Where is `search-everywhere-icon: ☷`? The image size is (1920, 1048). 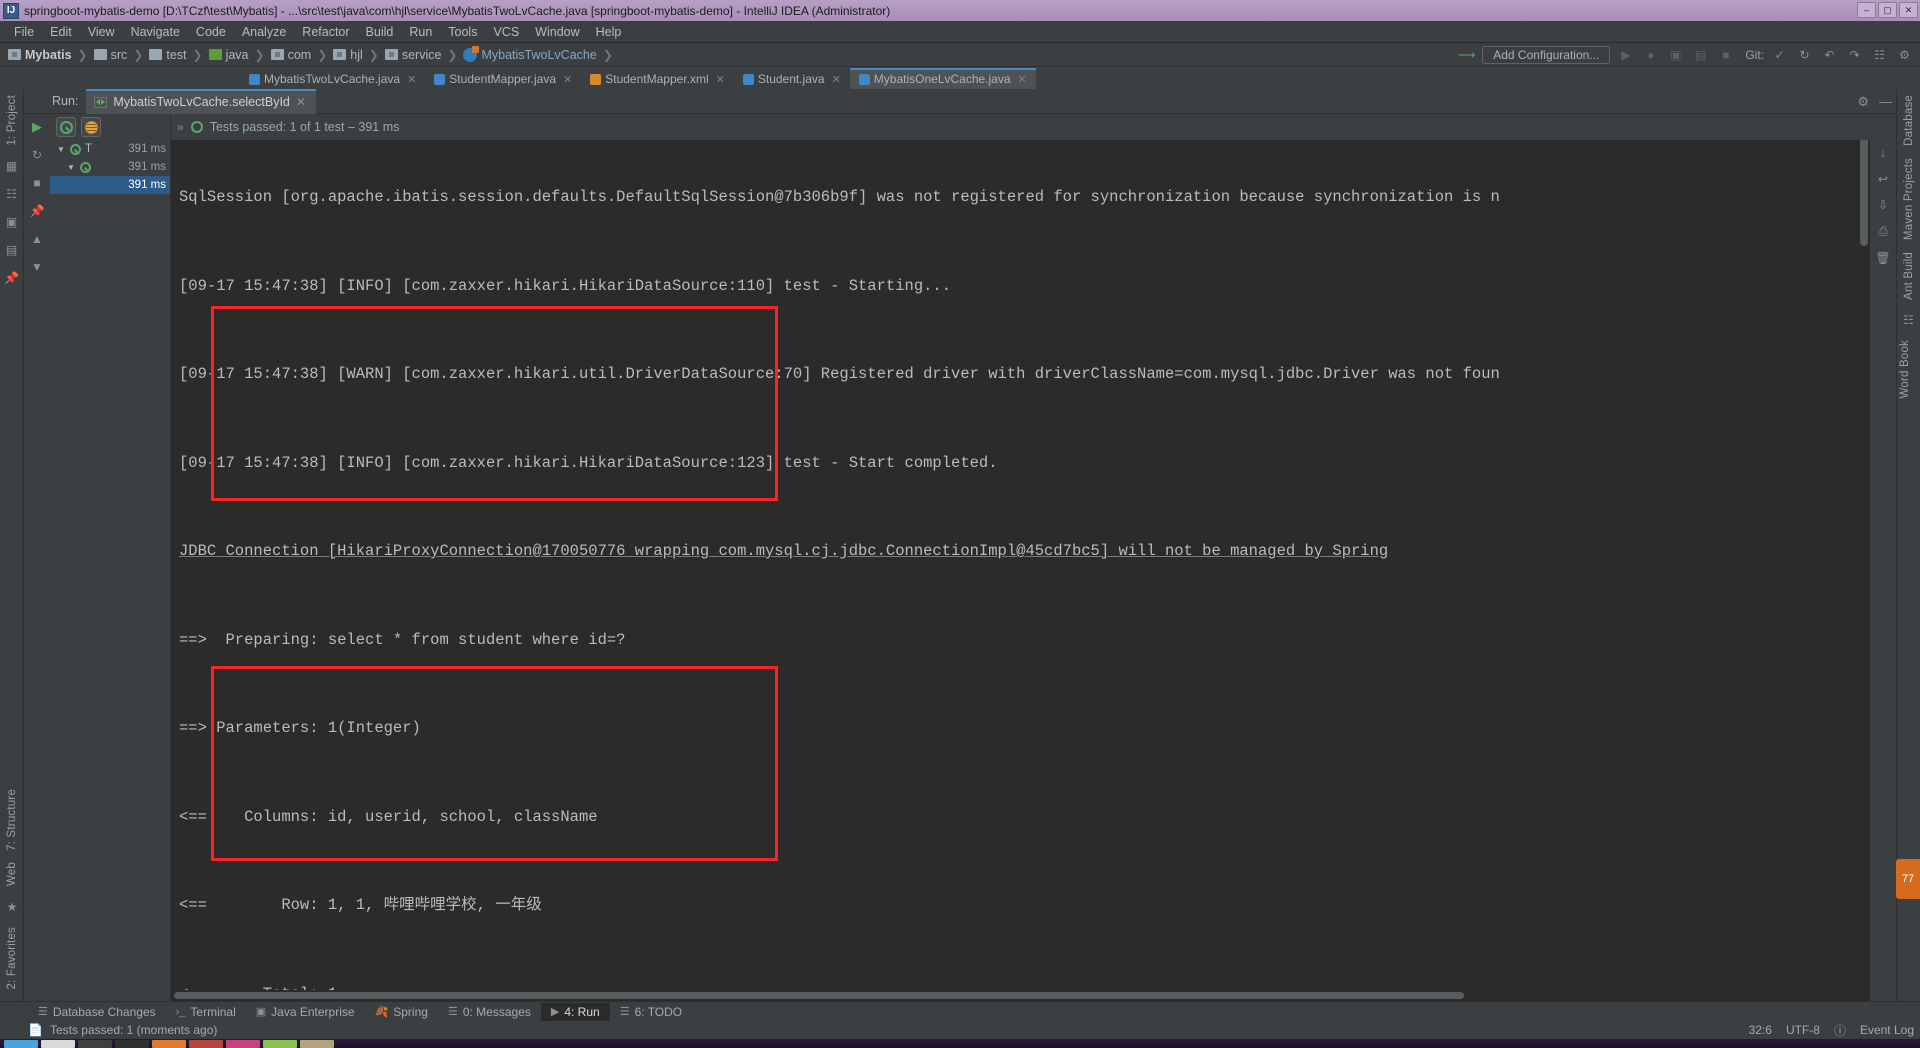
search-everywhere-icon: ☷ is located at coordinates (1879, 54).